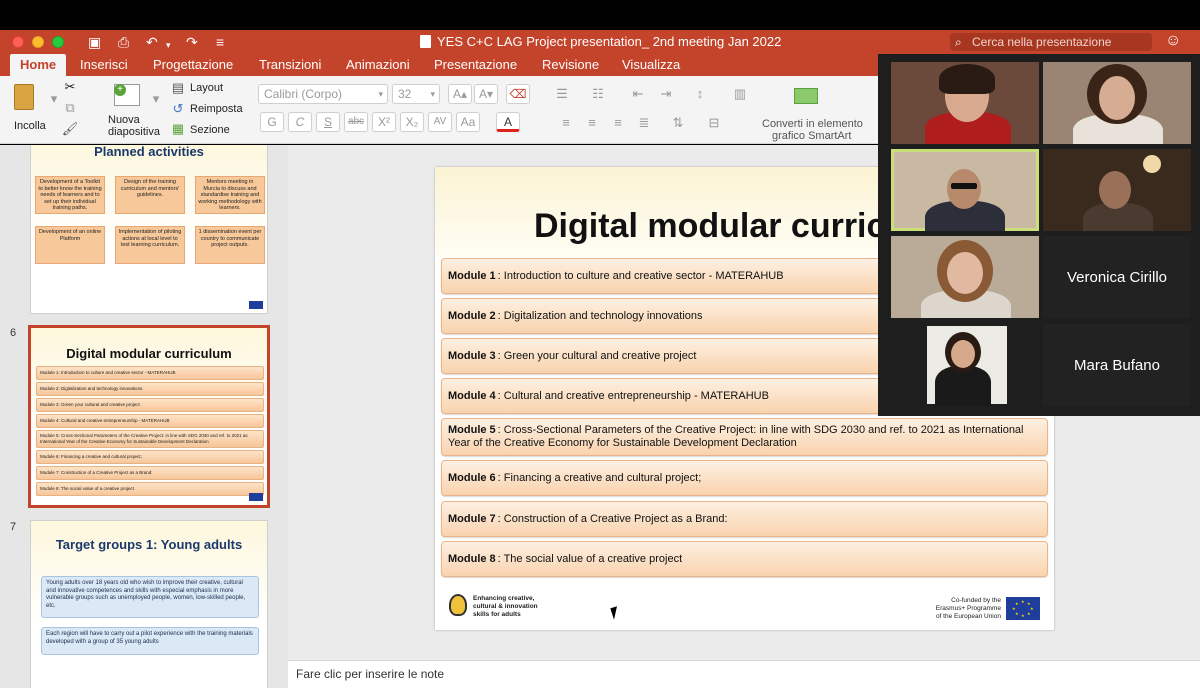 The height and width of the screenshot is (688, 1200). What do you see at coordinates (130, 110) in the screenshot?
I see `new-slide-button: + Nuova diapositiva` at bounding box center [130, 110].